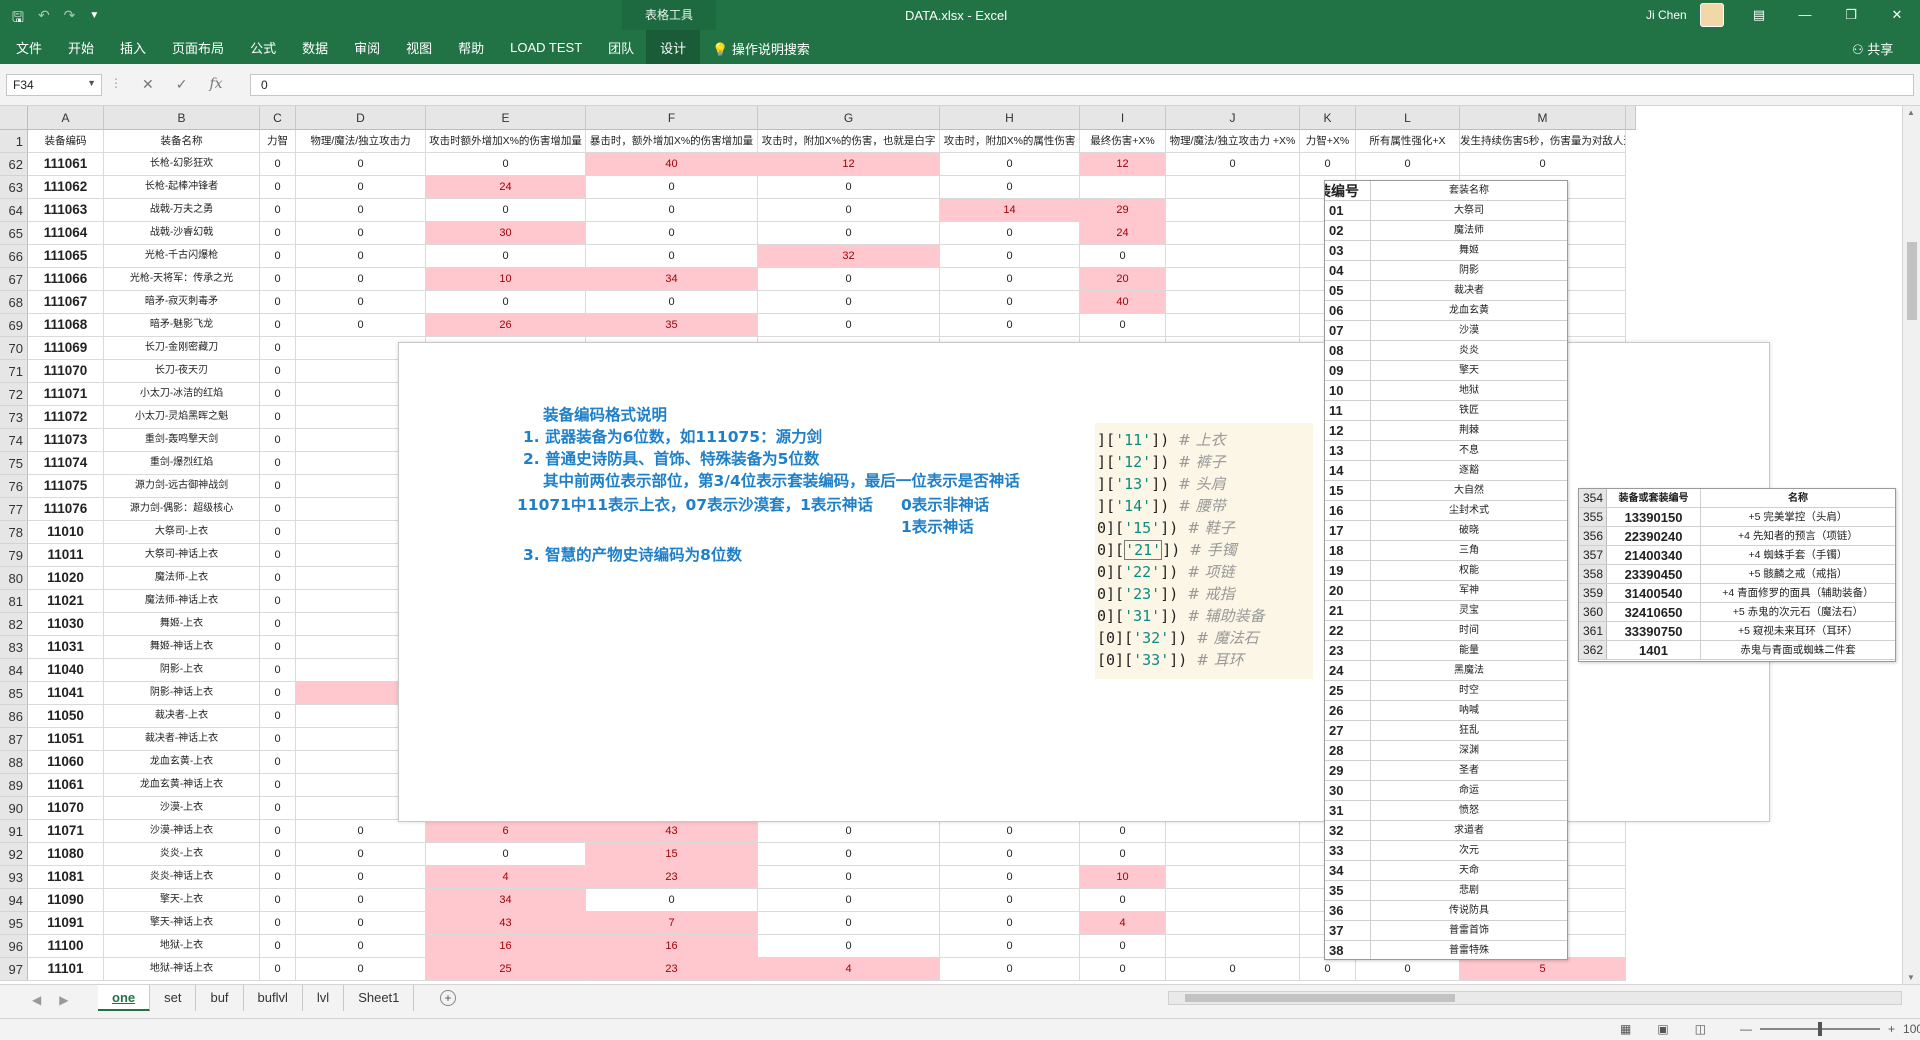 The width and height of the screenshot is (1920, 1040). I want to click on cell: 111071, so click(66, 394).